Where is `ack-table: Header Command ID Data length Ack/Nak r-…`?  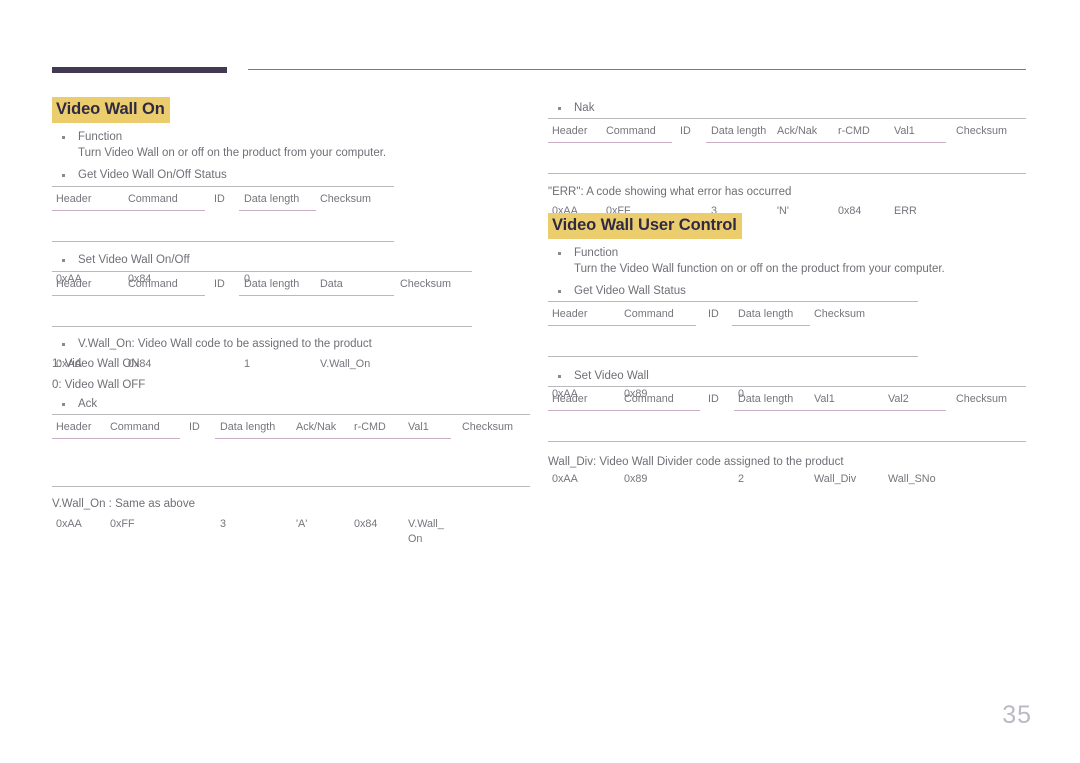 ack-table: Header Command ID Data length Ack/Nak r-… is located at coordinates (291, 479).